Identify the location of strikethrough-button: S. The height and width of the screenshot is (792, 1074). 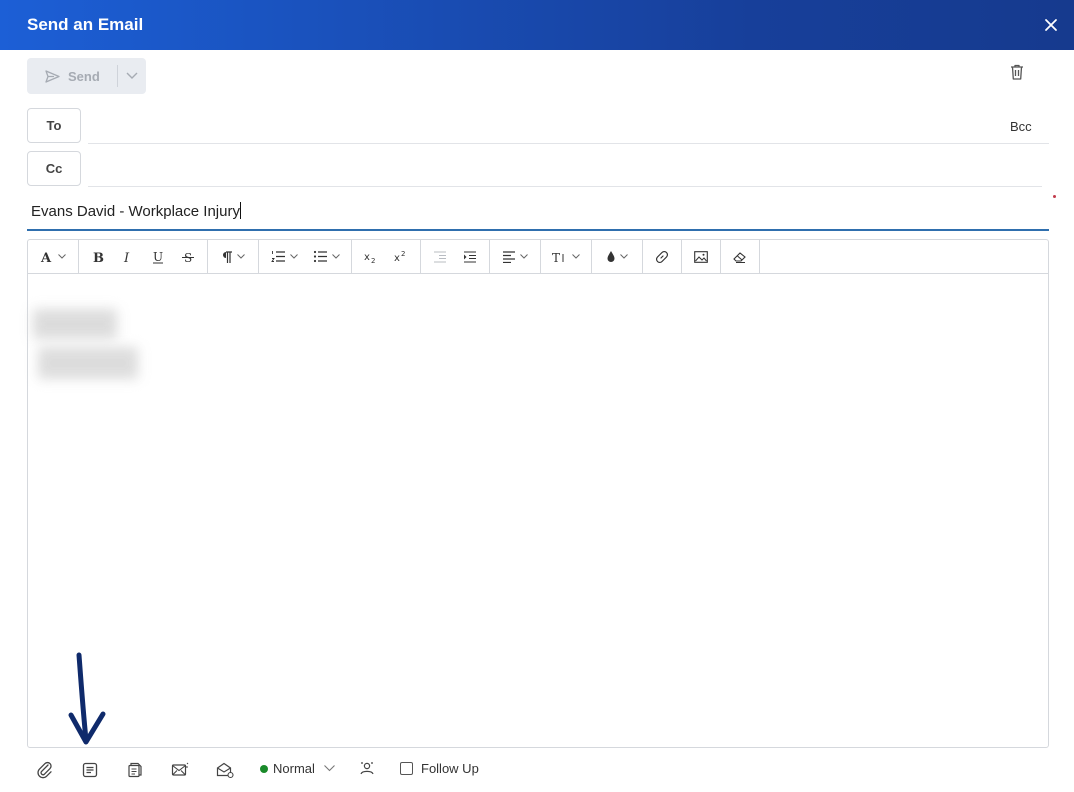
(188, 257).